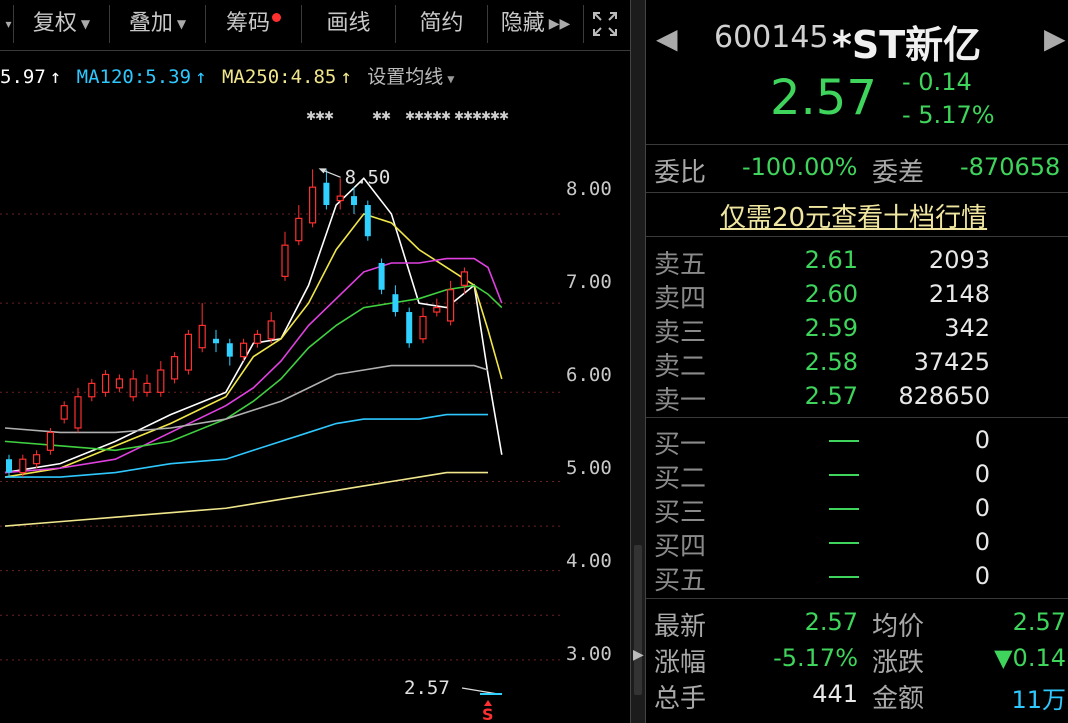 The image size is (1068, 723). I want to click on ask-level-label: 卖一, so click(680, 401).